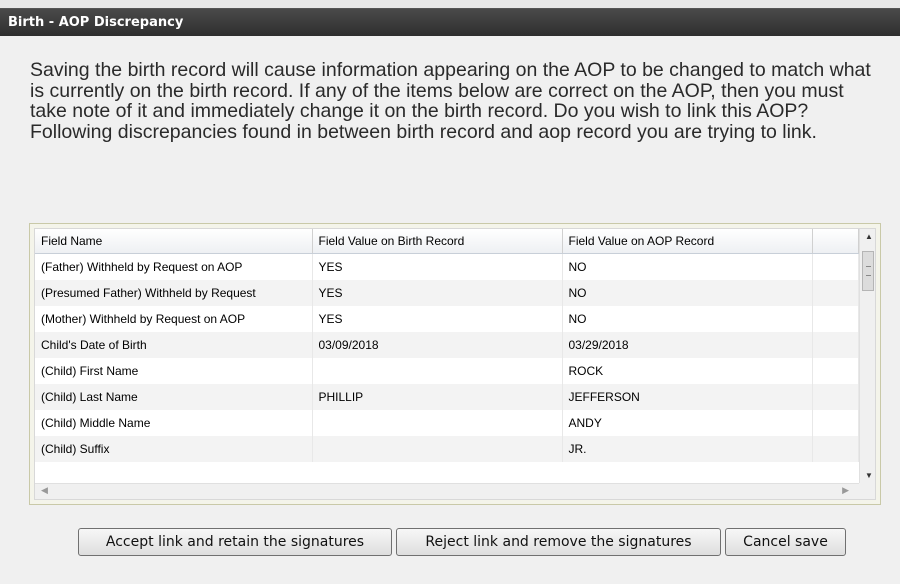 This screenshot has width=900, height=584. I want to click on table-row: (Child) Last Name PHILLIP JEFFERSON, so click(447, 397).